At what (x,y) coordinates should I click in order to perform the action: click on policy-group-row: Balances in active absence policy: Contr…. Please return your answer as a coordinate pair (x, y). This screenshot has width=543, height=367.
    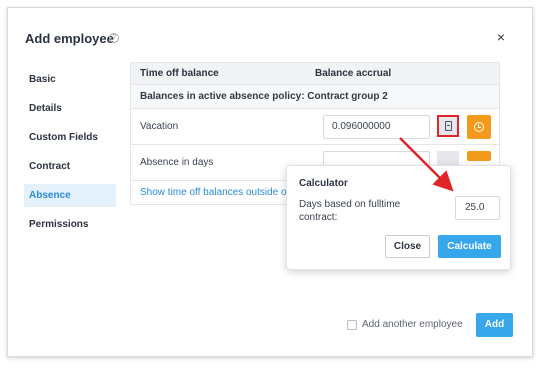
    Looking at the image, I should click on (315, 97).